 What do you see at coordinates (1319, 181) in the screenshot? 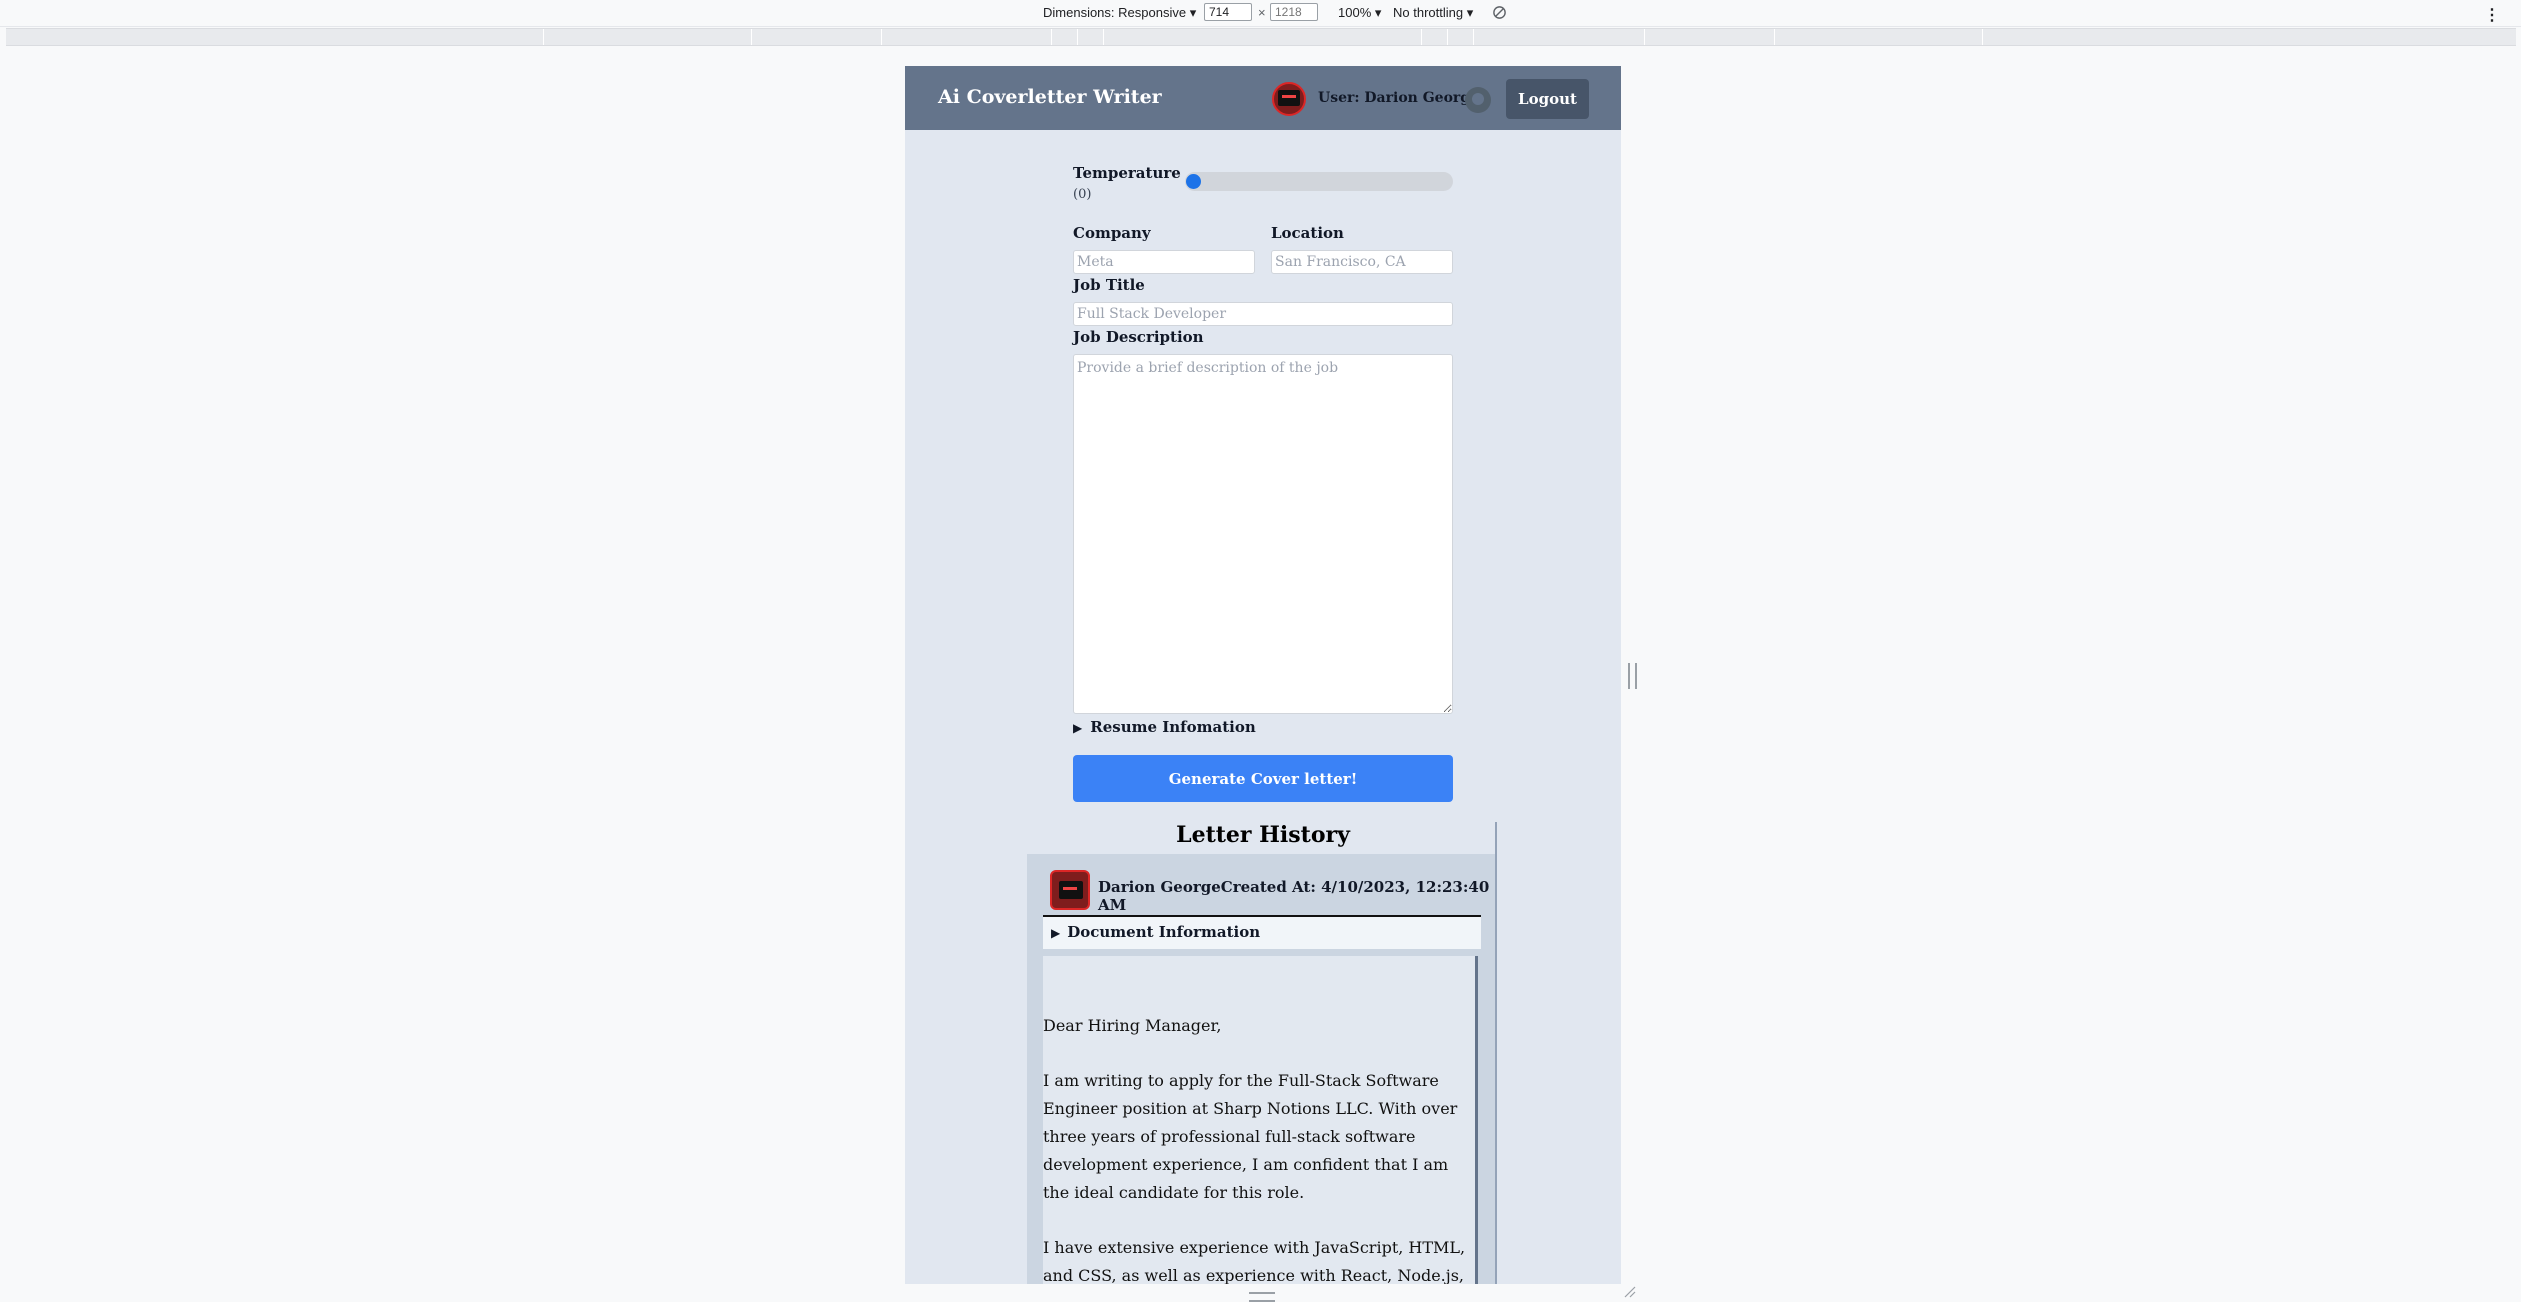
I see `temperature-slider` at bounding box center [1319, 181].